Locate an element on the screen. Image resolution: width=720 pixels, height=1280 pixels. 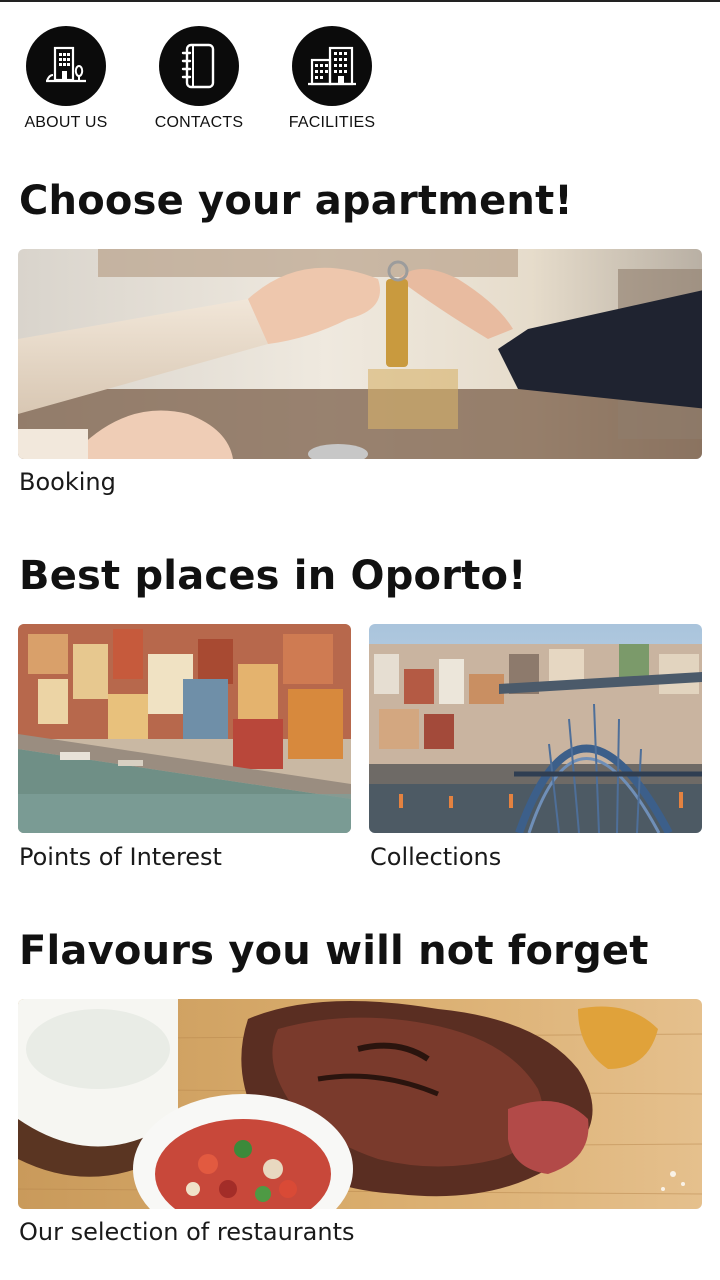
address-book-icon is located at coordinates (199, 66).